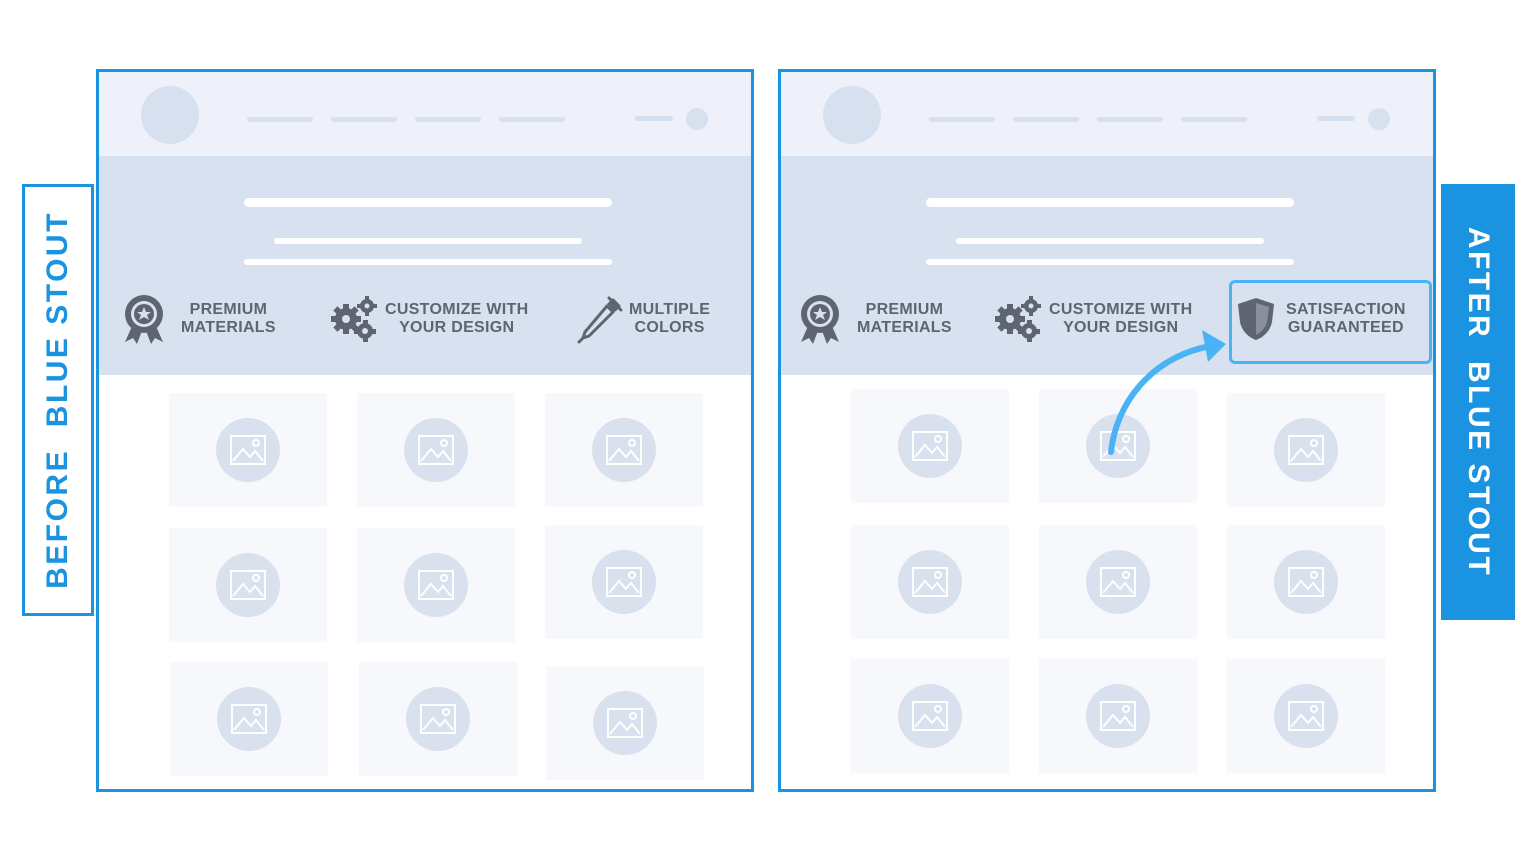 The height and width of the screenshot is (864, 1536). I want to click on feature-multiple-colors: MULTIPLE COLORS, so click(643, 319).